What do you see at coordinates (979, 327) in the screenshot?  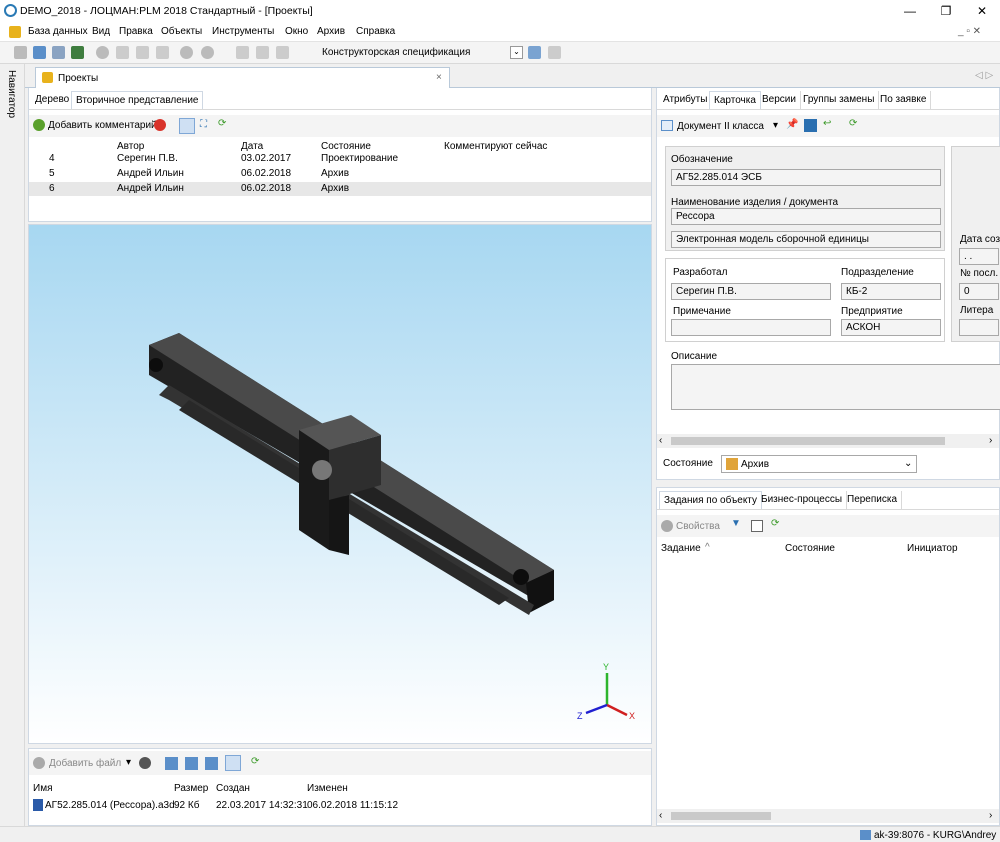 I see `litera-field` at bounding box center [979, 327].